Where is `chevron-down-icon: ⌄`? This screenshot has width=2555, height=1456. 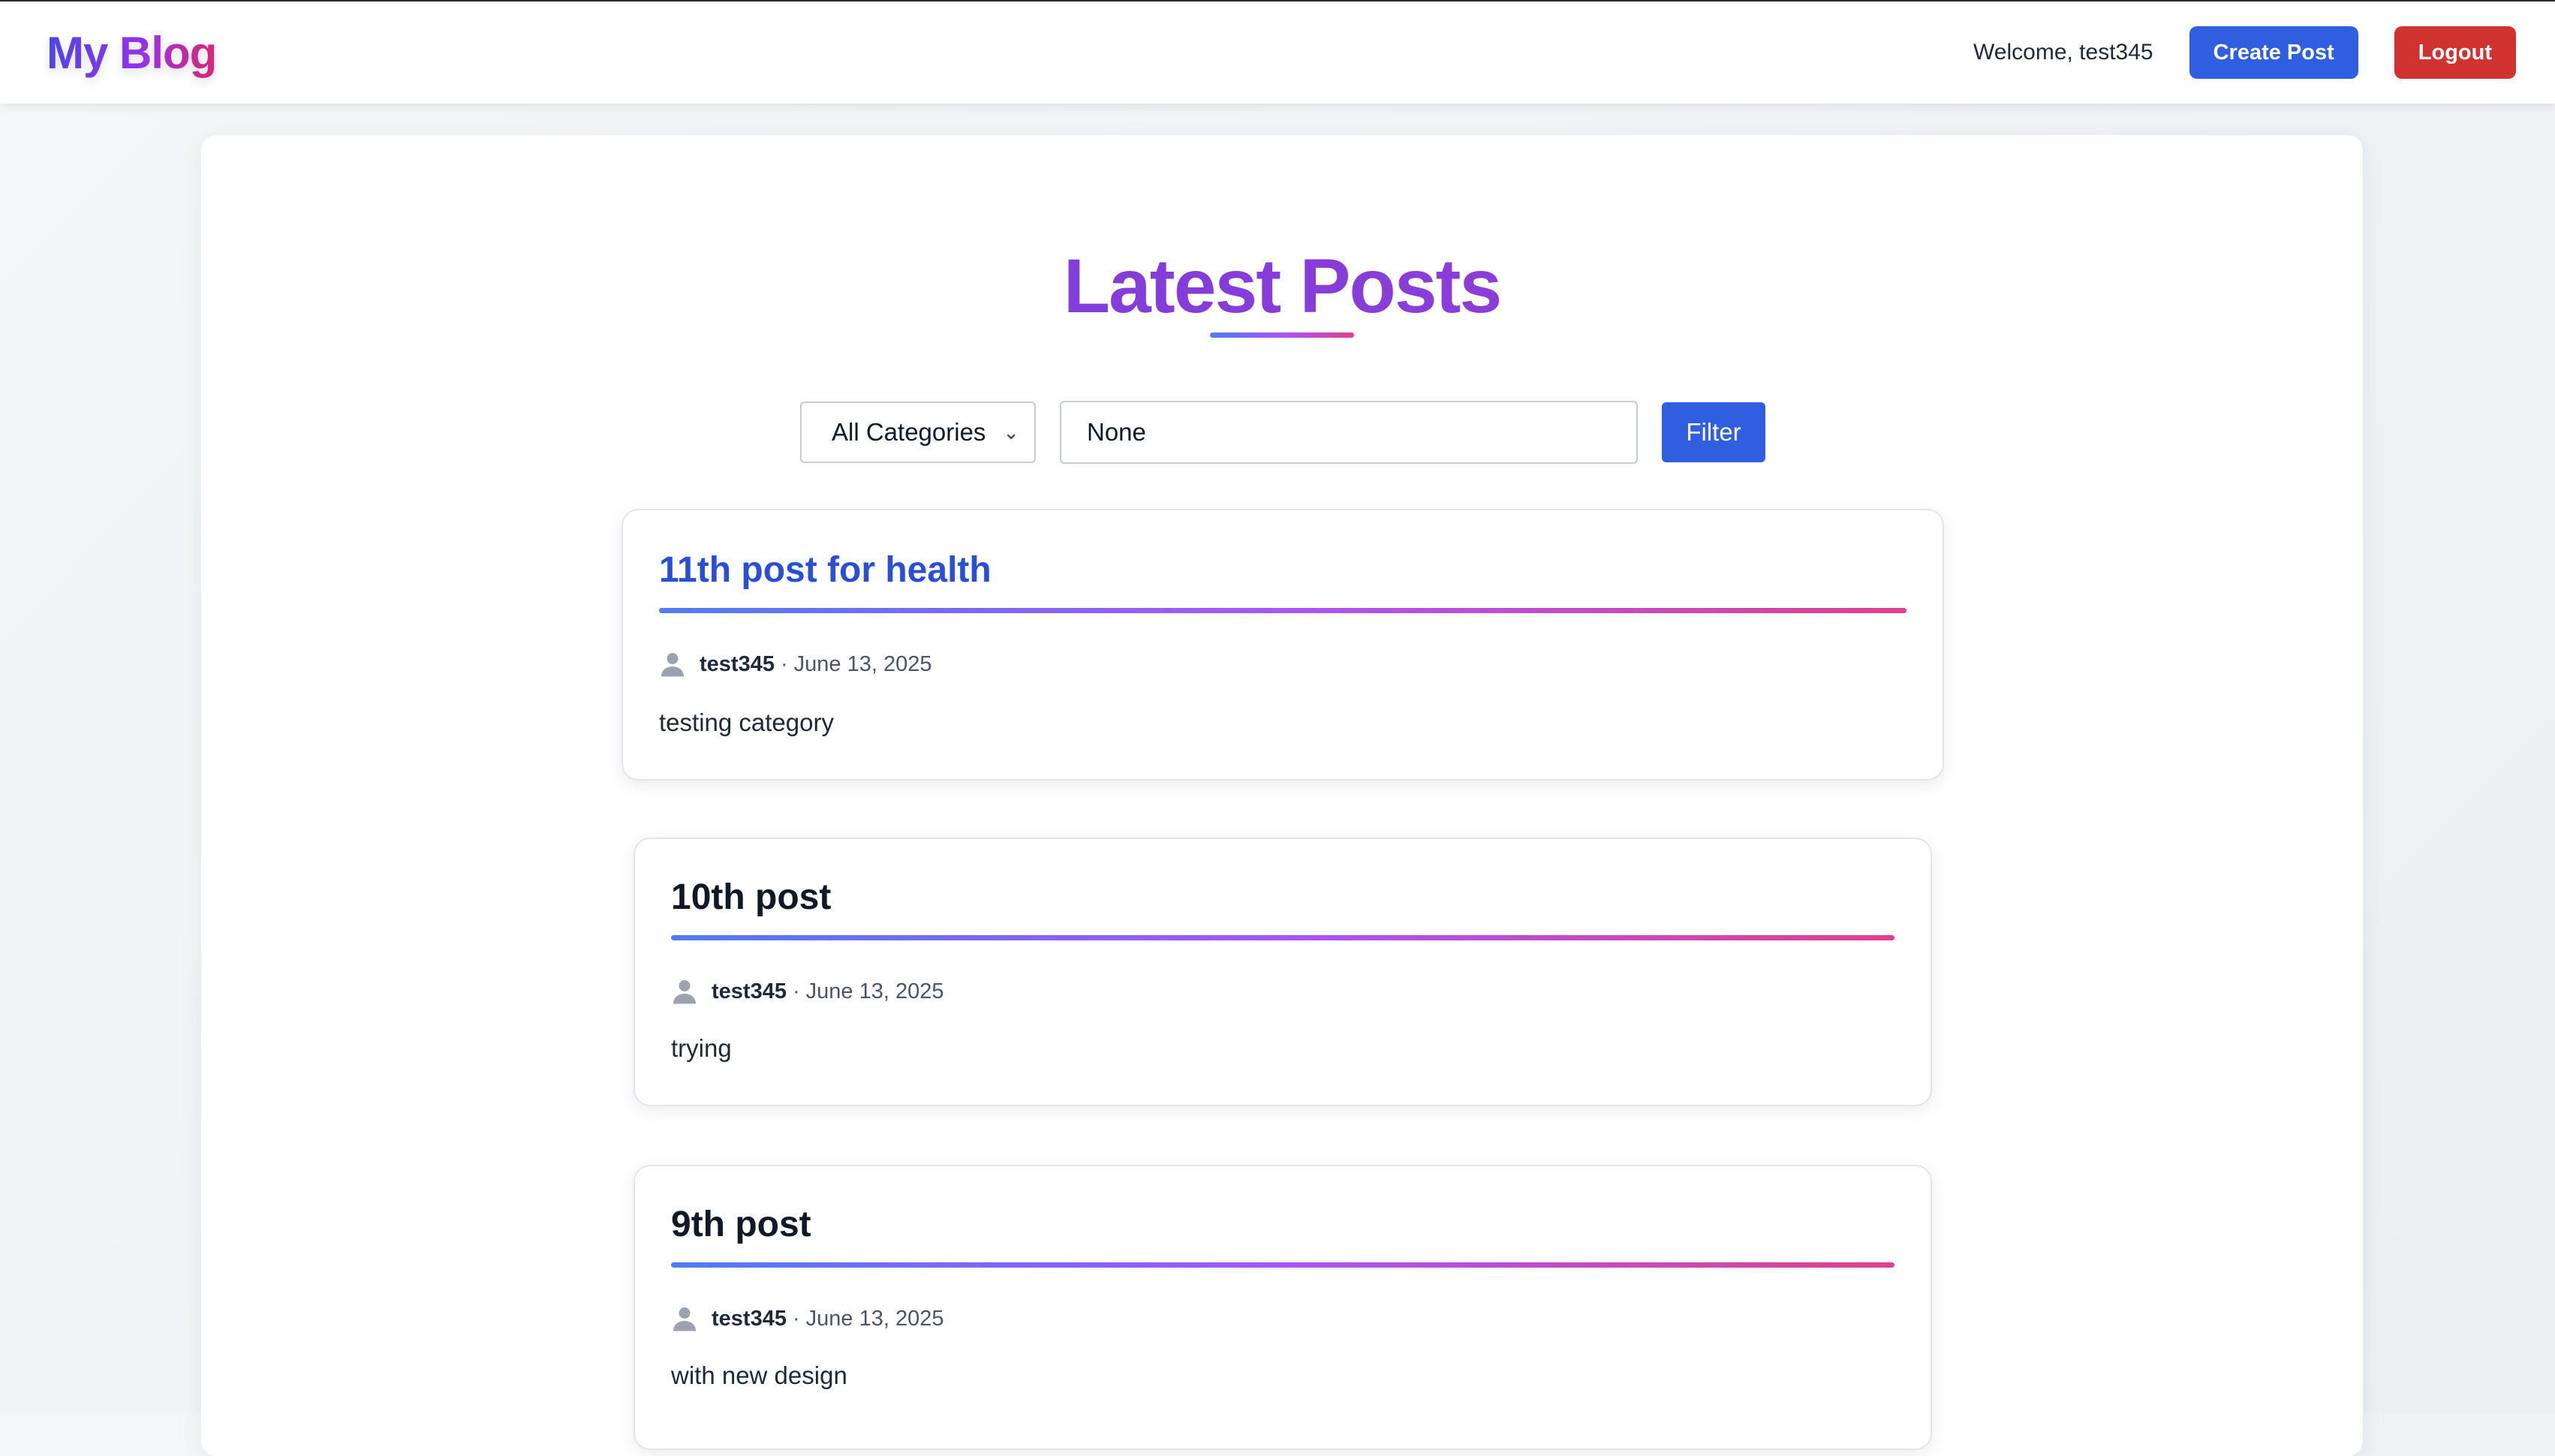
chevron-down-icon: ⌄ is located at coordinates (1011, 432).